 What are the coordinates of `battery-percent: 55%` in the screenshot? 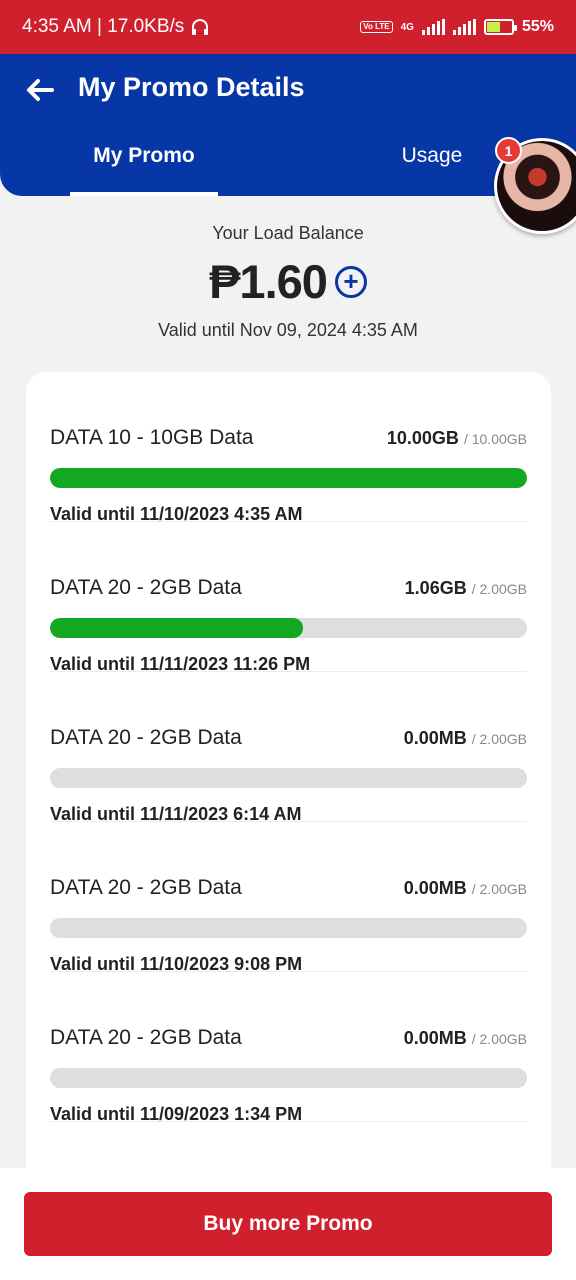 It's located at (537, 26).